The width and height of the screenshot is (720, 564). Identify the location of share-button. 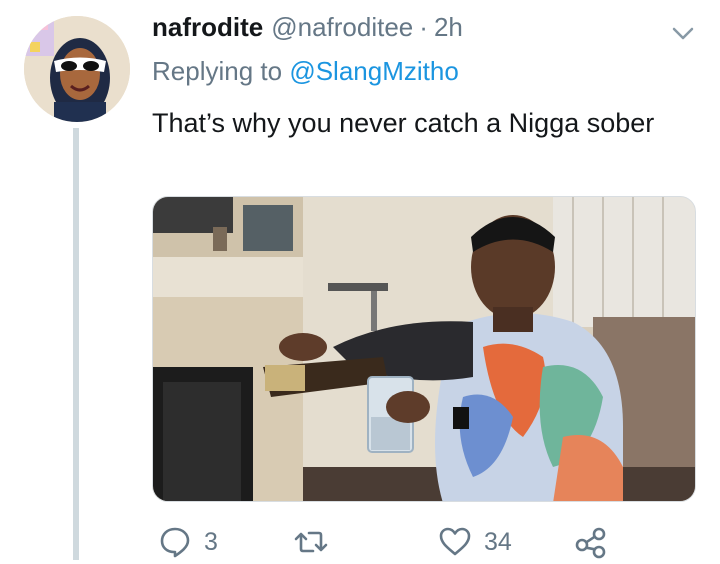
(591, 542).